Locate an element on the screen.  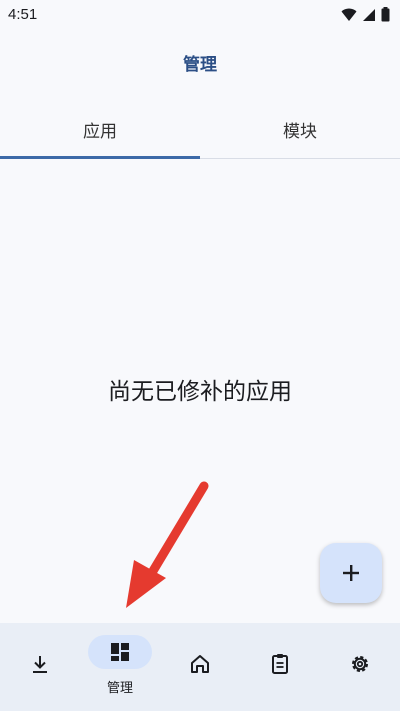
plus-icon is located at coordinates (351, 573).